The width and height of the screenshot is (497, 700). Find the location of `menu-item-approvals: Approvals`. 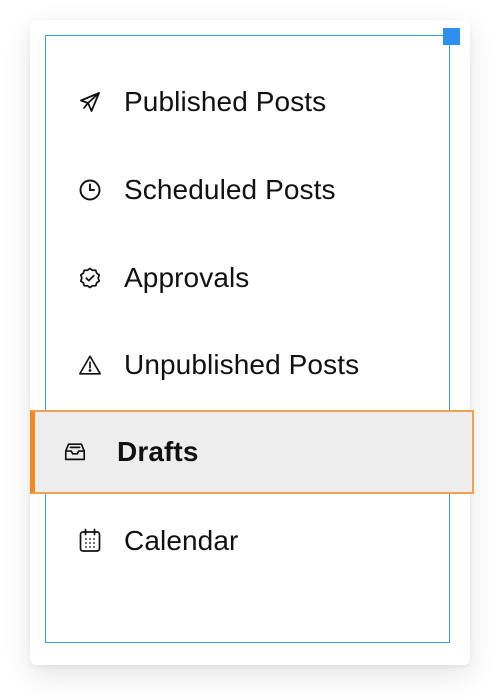

menu-item-approvals: Approvals is located at coordinates (247, 278).